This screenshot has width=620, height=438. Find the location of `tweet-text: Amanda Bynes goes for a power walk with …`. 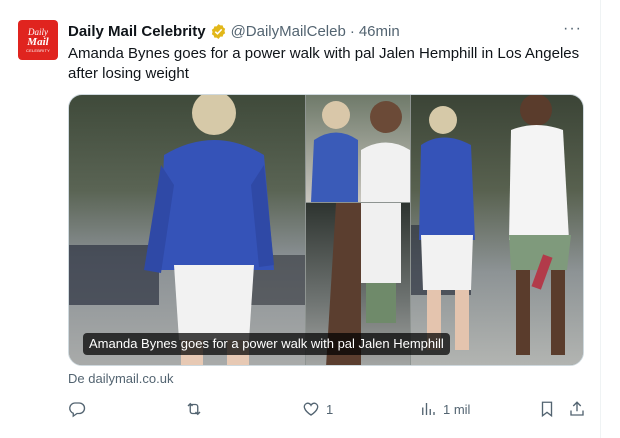

tweet-text: Amanda Bynes goes for a power walk with … is located at coordinates (324, 63).